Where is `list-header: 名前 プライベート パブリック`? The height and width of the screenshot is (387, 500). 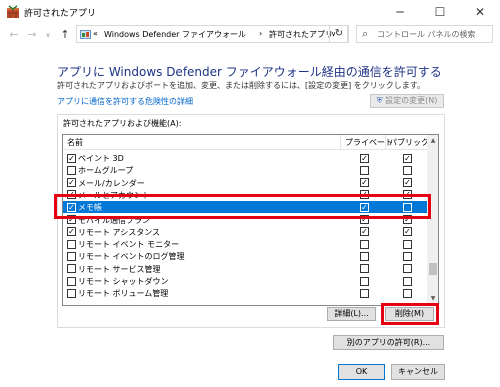
list-header: 名前 プライベート パブリック is located at coordinates (246, 142).